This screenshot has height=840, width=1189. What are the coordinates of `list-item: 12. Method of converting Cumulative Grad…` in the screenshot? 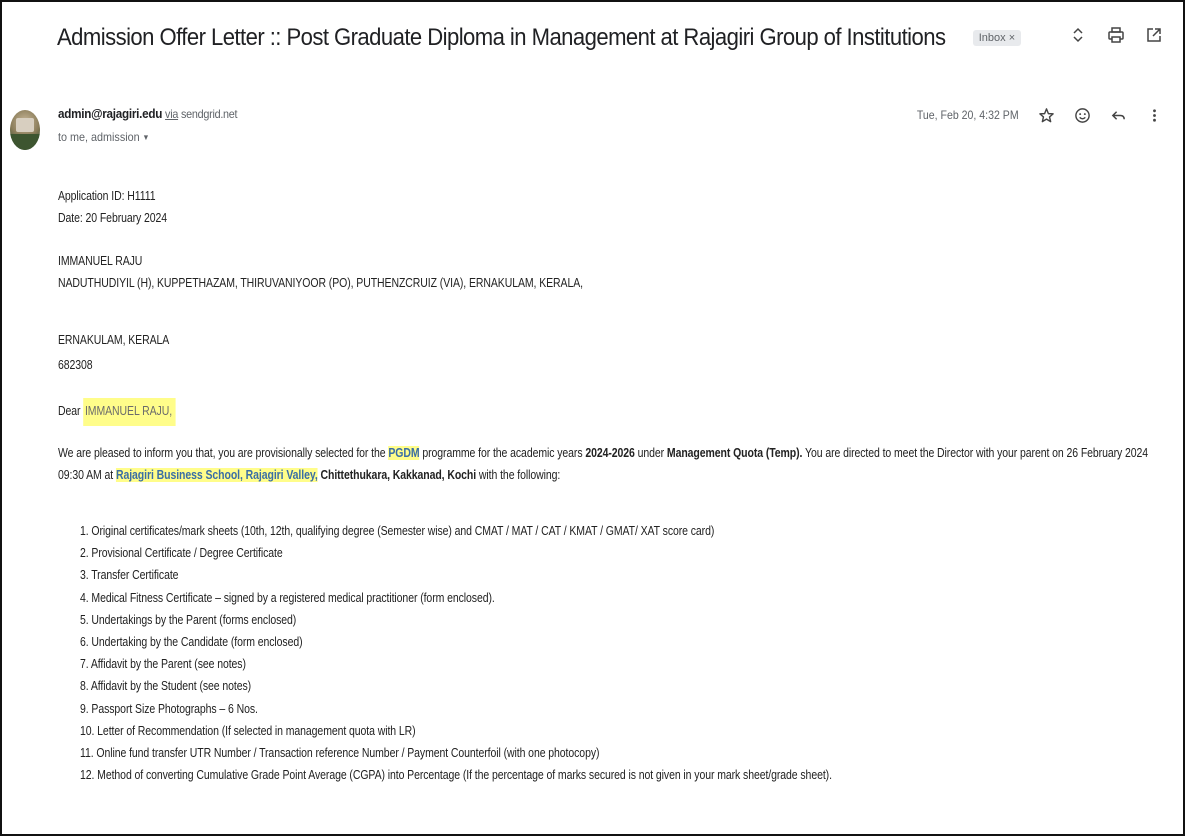 It's located at (456, 775).